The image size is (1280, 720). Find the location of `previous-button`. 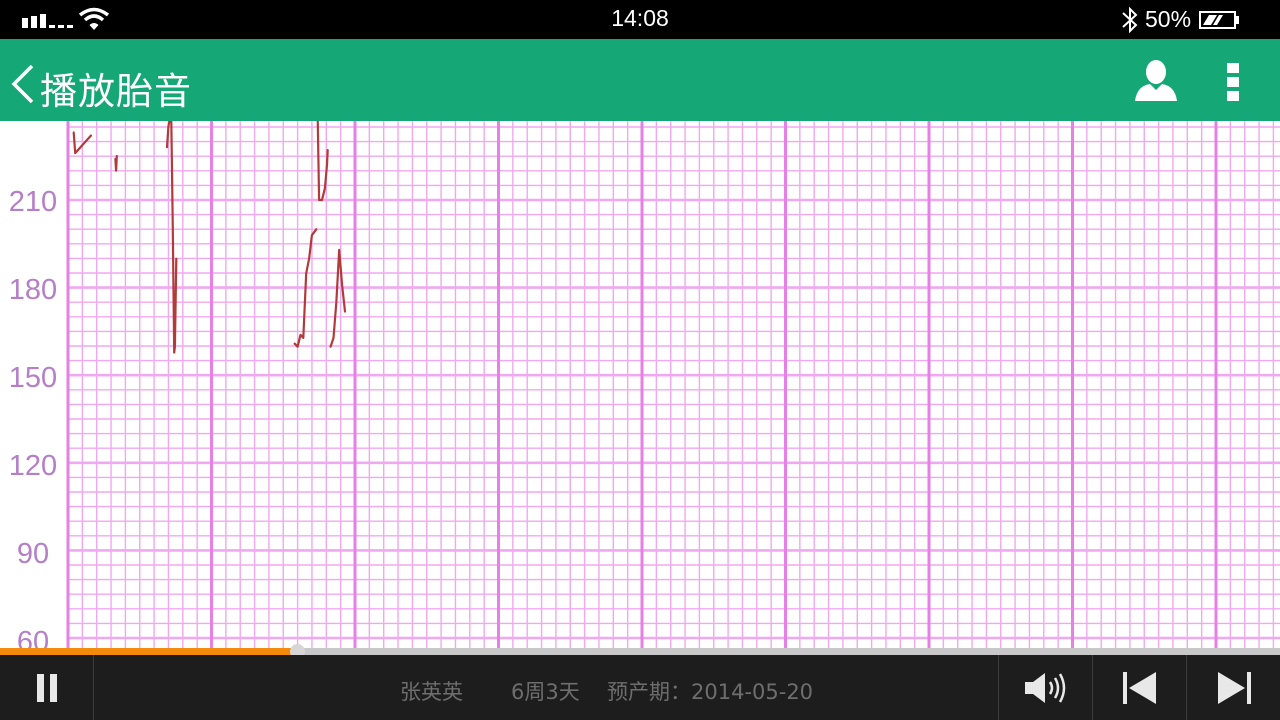

previous-button is located at coordinates (1139, 687).